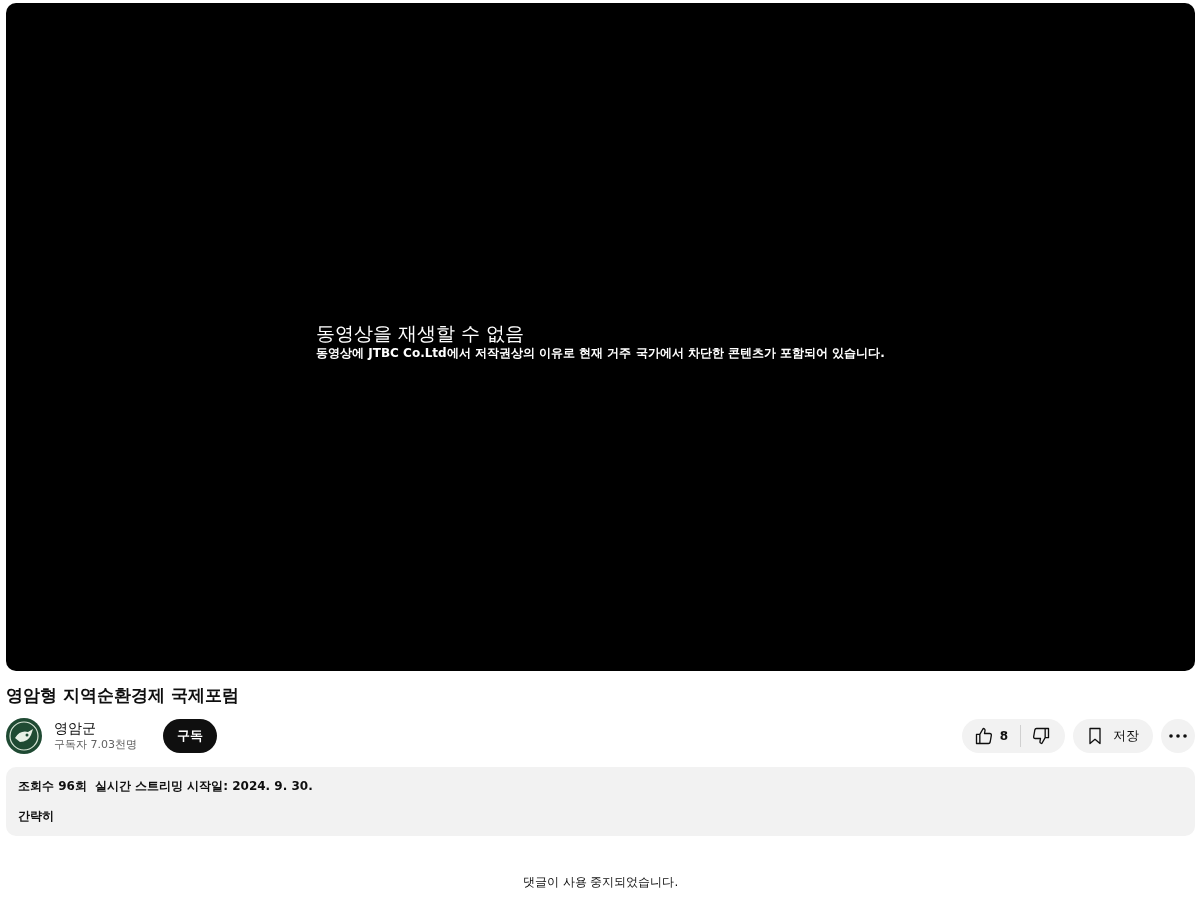  I want to click on subscribe-button: 구독, so click(190, 736).